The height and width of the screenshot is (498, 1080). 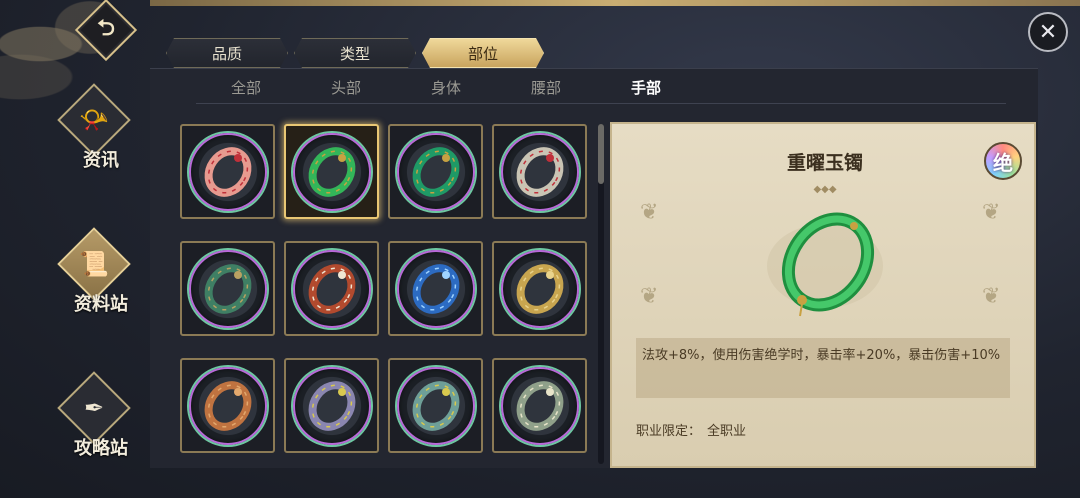 I want to click on class-value: 全职业, so click(x=727, y=431).